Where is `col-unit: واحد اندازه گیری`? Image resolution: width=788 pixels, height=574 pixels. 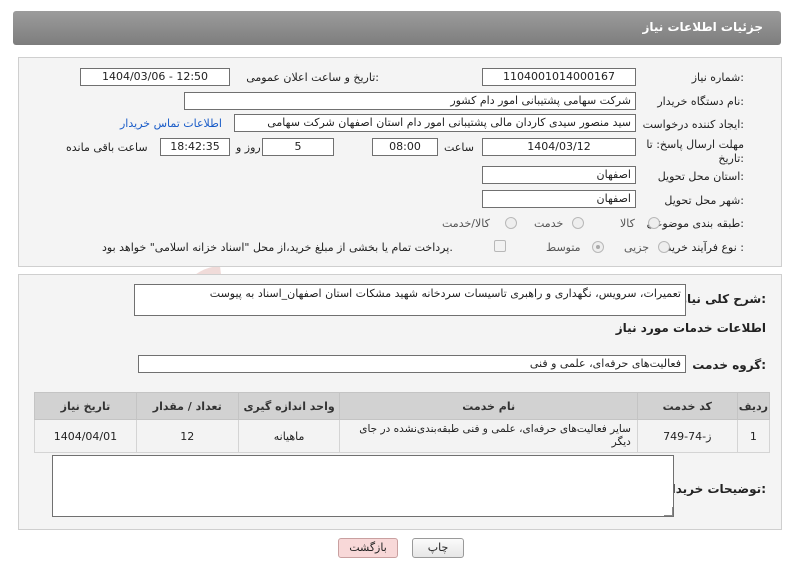
col-unit: واحد اندازه گیری is located at coordinates (289, 406).